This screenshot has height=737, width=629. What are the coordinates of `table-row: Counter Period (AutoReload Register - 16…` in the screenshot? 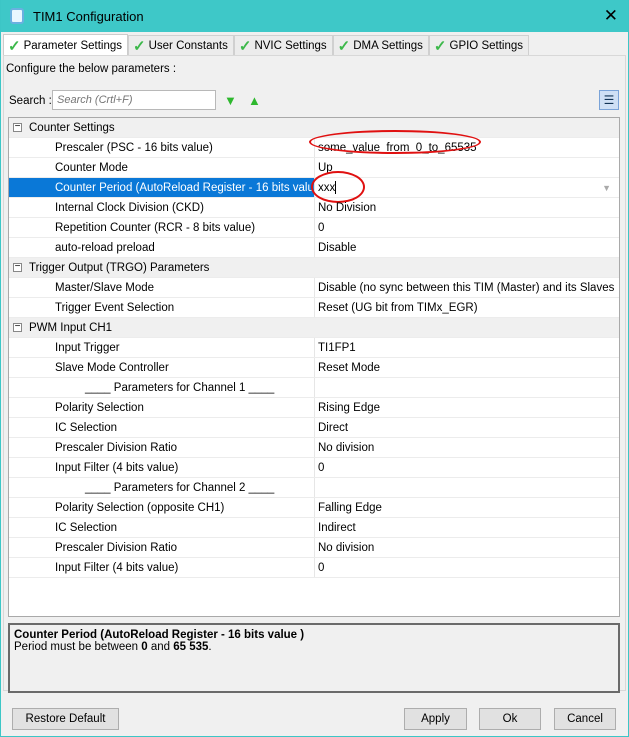 It's located at (314, 187).